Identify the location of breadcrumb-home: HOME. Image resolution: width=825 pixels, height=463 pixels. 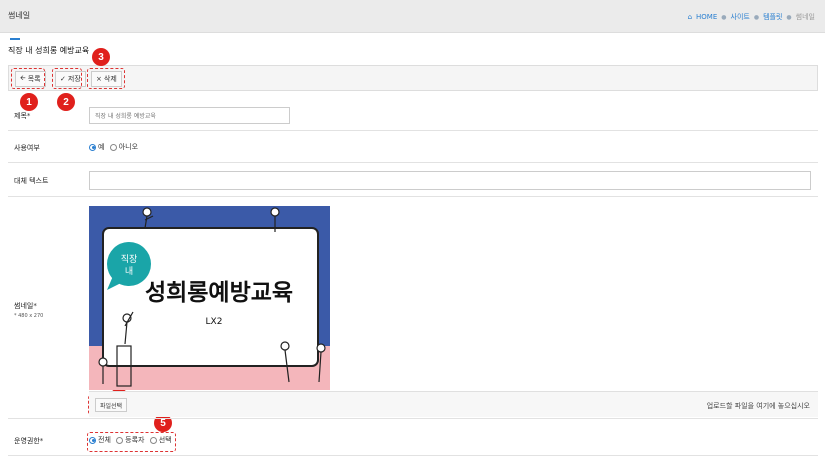
(706, 17).